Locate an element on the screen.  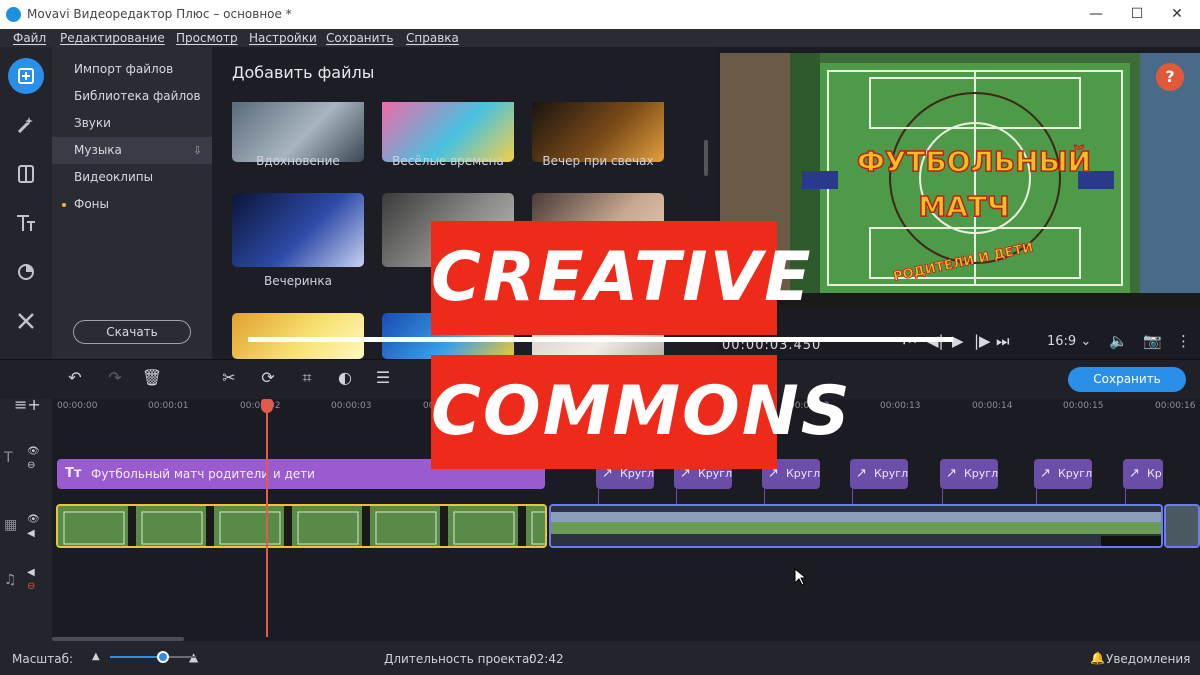
cut-icon: ✂ is located at coordinates (229, 377).